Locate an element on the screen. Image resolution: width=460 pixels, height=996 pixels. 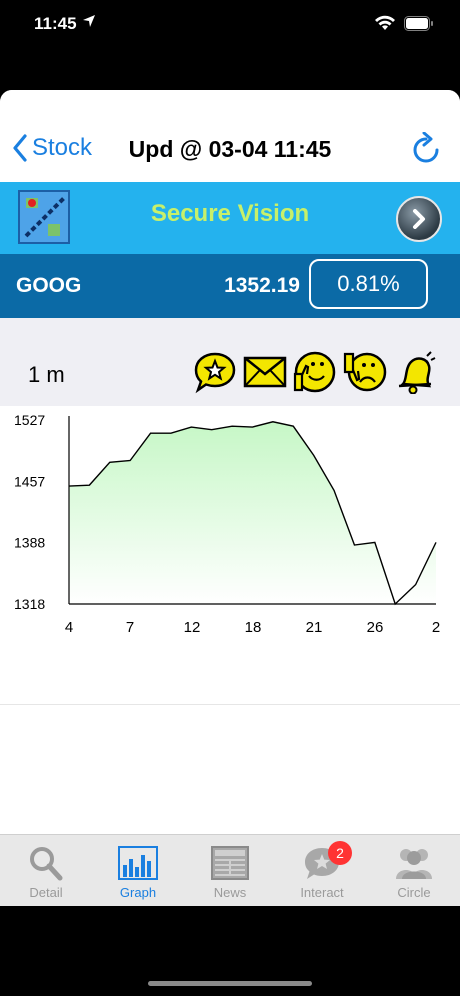
x-tick-label: 4 is located at coordinates (69, 627).